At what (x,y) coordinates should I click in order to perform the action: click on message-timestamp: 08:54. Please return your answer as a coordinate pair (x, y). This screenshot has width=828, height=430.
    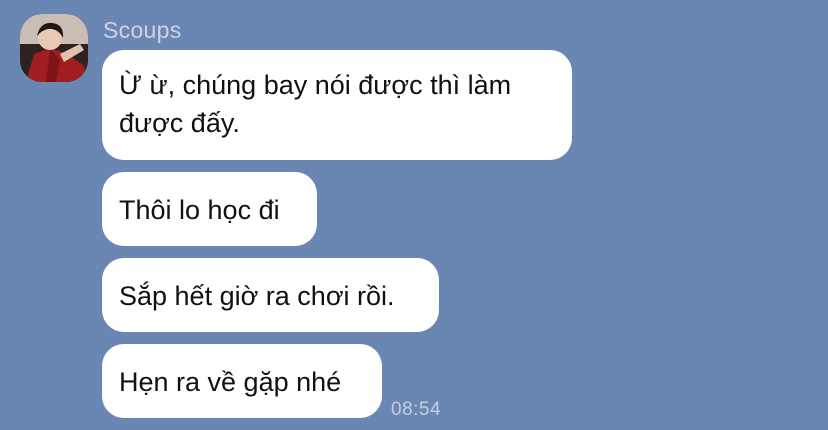
    Looking at the image, I should click on (416, 409).